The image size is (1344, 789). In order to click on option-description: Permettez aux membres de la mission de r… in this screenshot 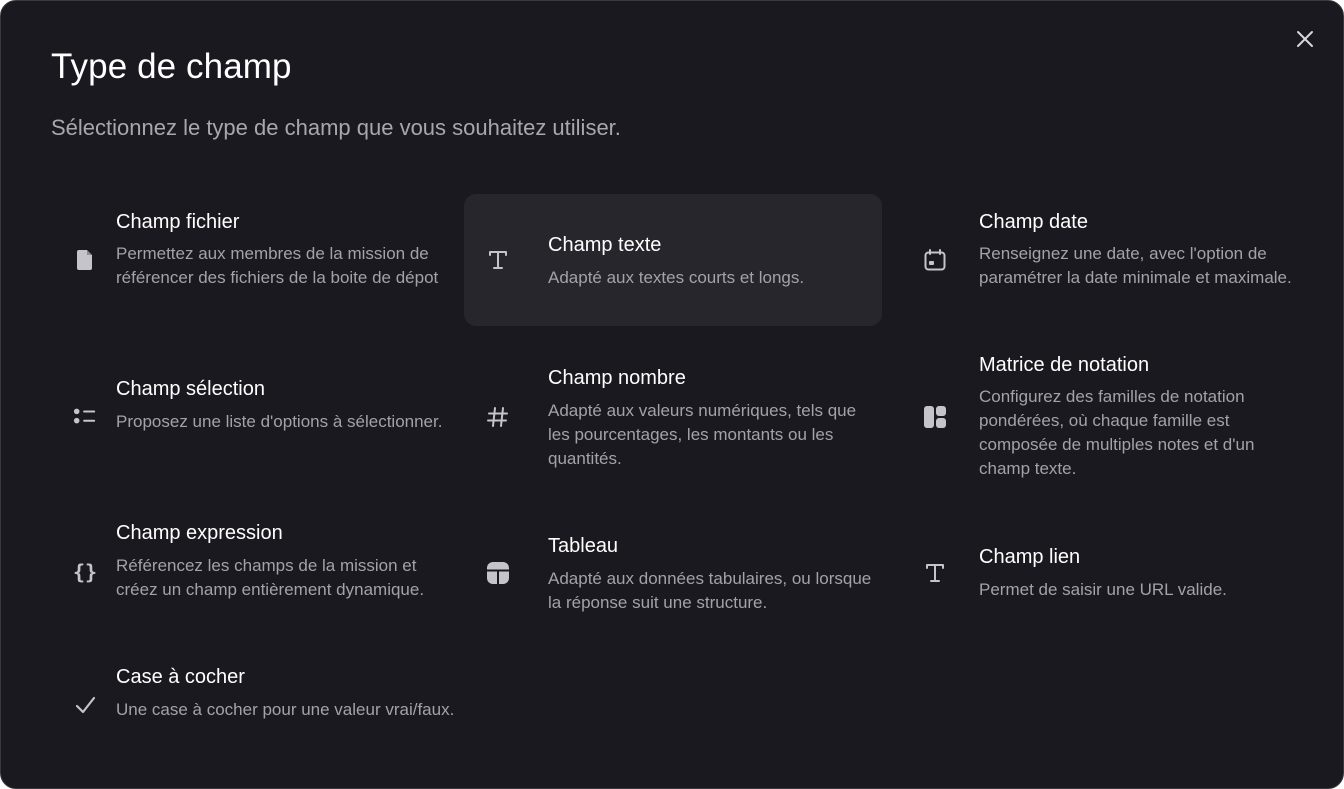, I will do `click(277, 265)`.